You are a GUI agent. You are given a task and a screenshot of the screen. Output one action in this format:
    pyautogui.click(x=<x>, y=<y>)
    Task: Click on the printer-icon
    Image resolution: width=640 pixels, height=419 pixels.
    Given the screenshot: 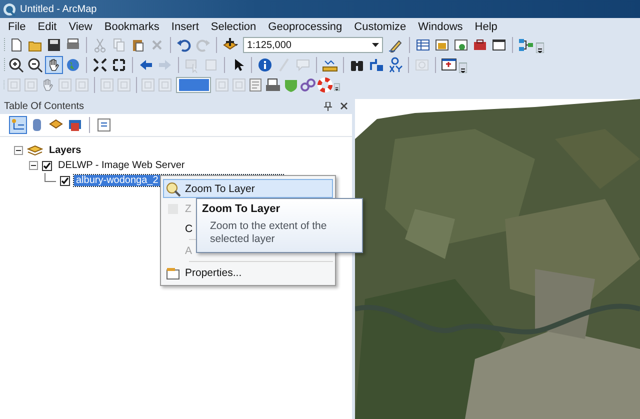 What is the action you would take?
    pyautogui.click(x=273, y=85)
    